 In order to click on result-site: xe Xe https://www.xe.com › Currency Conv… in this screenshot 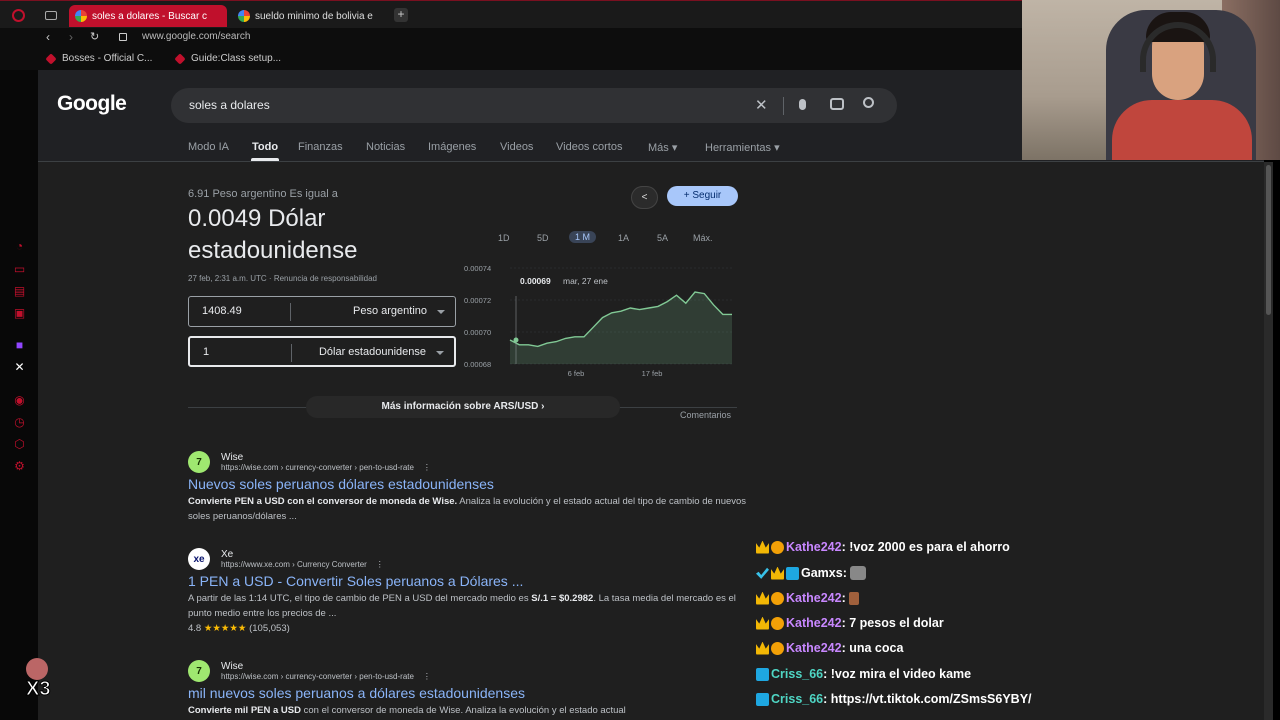, I will do `click(468, 559)`.